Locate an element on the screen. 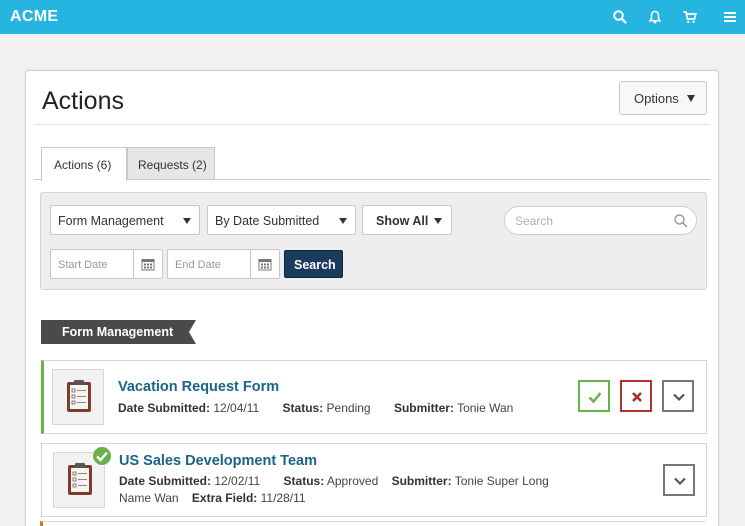  options-button: Options is located at coordinates (663, 98).